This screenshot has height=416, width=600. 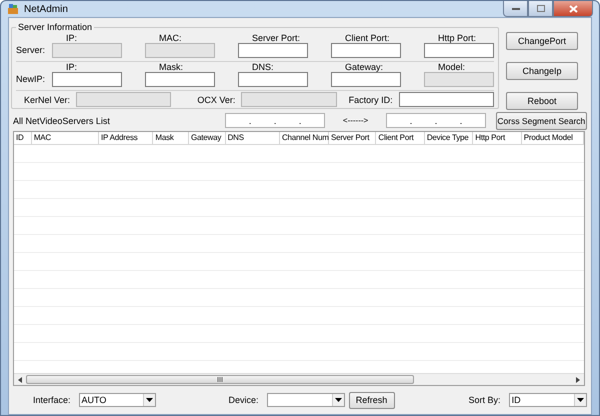 I want to click on list-title: All NetVideoServers List, so click(x=62, y=121).